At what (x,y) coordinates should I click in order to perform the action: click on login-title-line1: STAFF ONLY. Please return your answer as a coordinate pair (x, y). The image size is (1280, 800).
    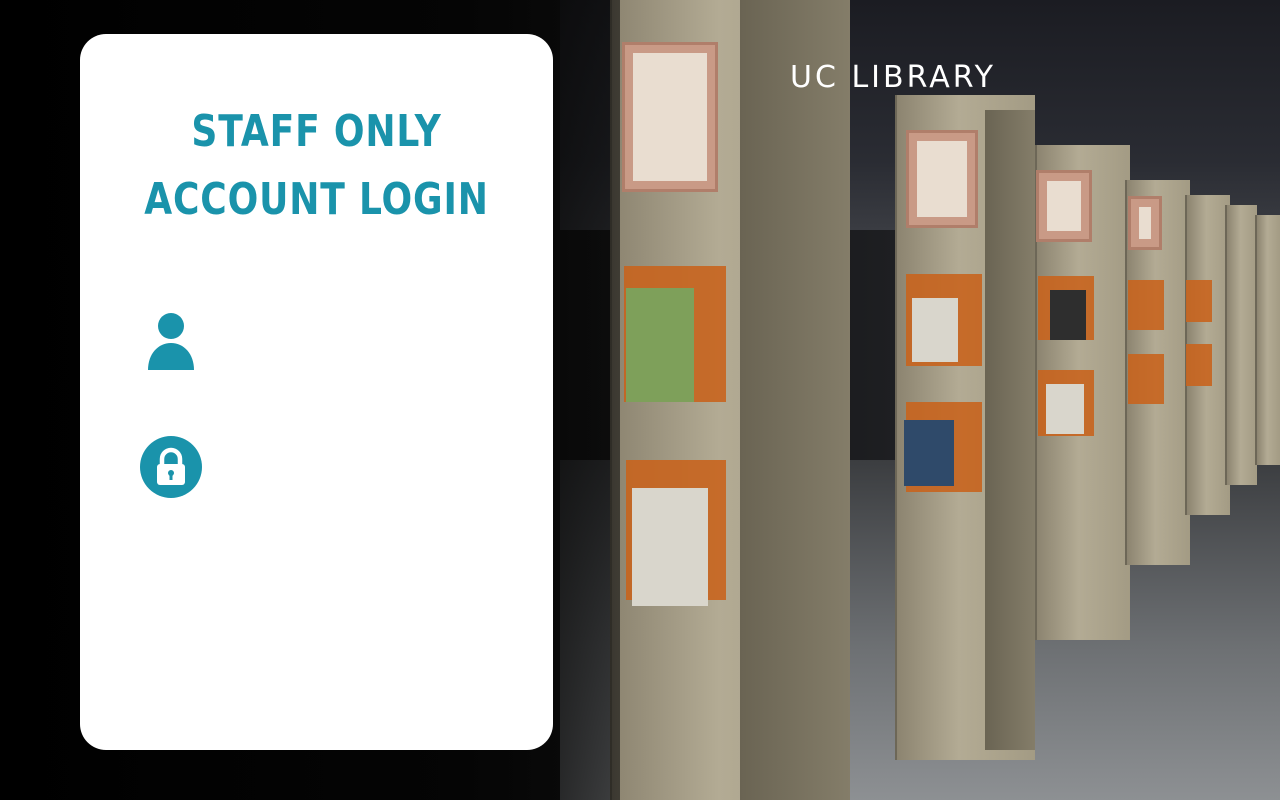
    Looking at the image, I should click on (316, 131).